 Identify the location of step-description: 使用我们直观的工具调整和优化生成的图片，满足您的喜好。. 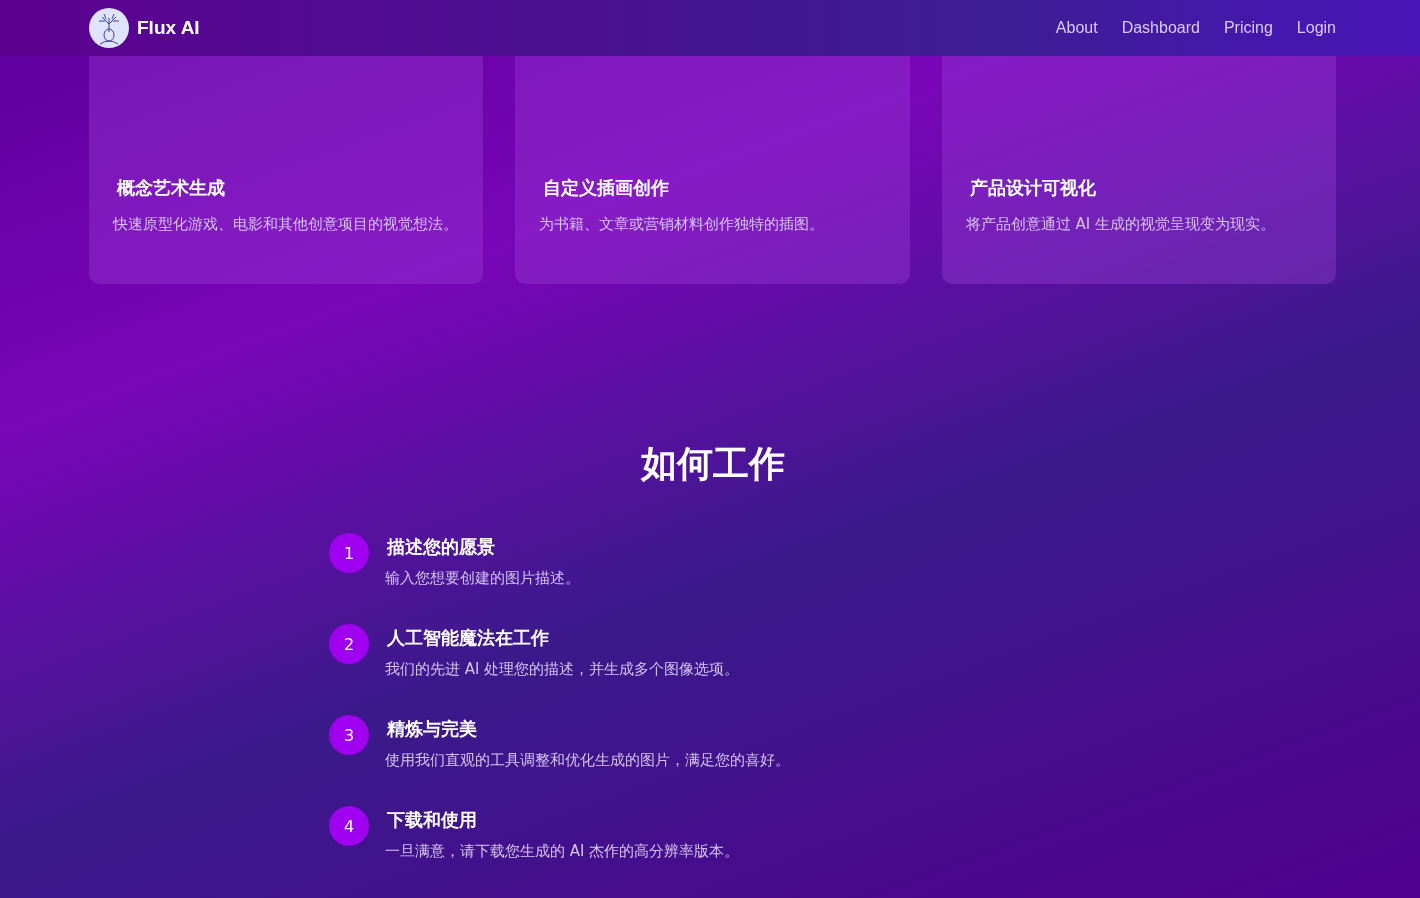
(588, 760).